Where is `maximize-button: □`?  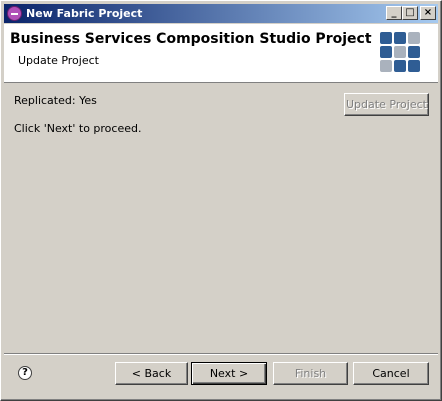
maximize-button: □ is located at coordinates (410, 13).